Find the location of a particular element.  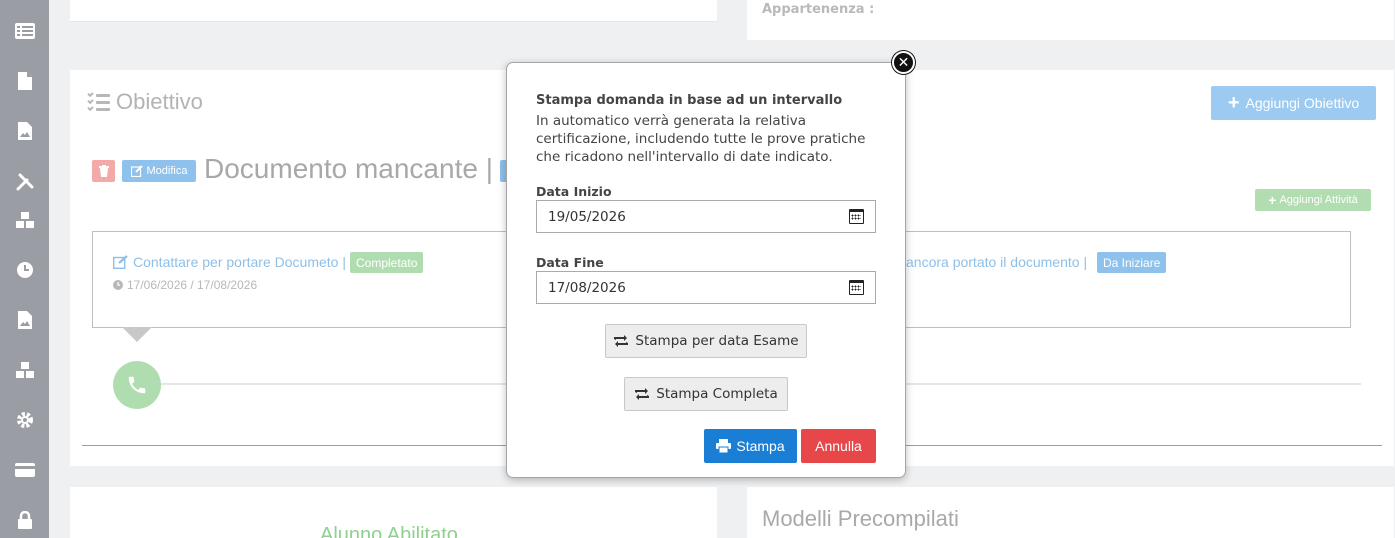

list-icon is located at coordinates (25, 31).